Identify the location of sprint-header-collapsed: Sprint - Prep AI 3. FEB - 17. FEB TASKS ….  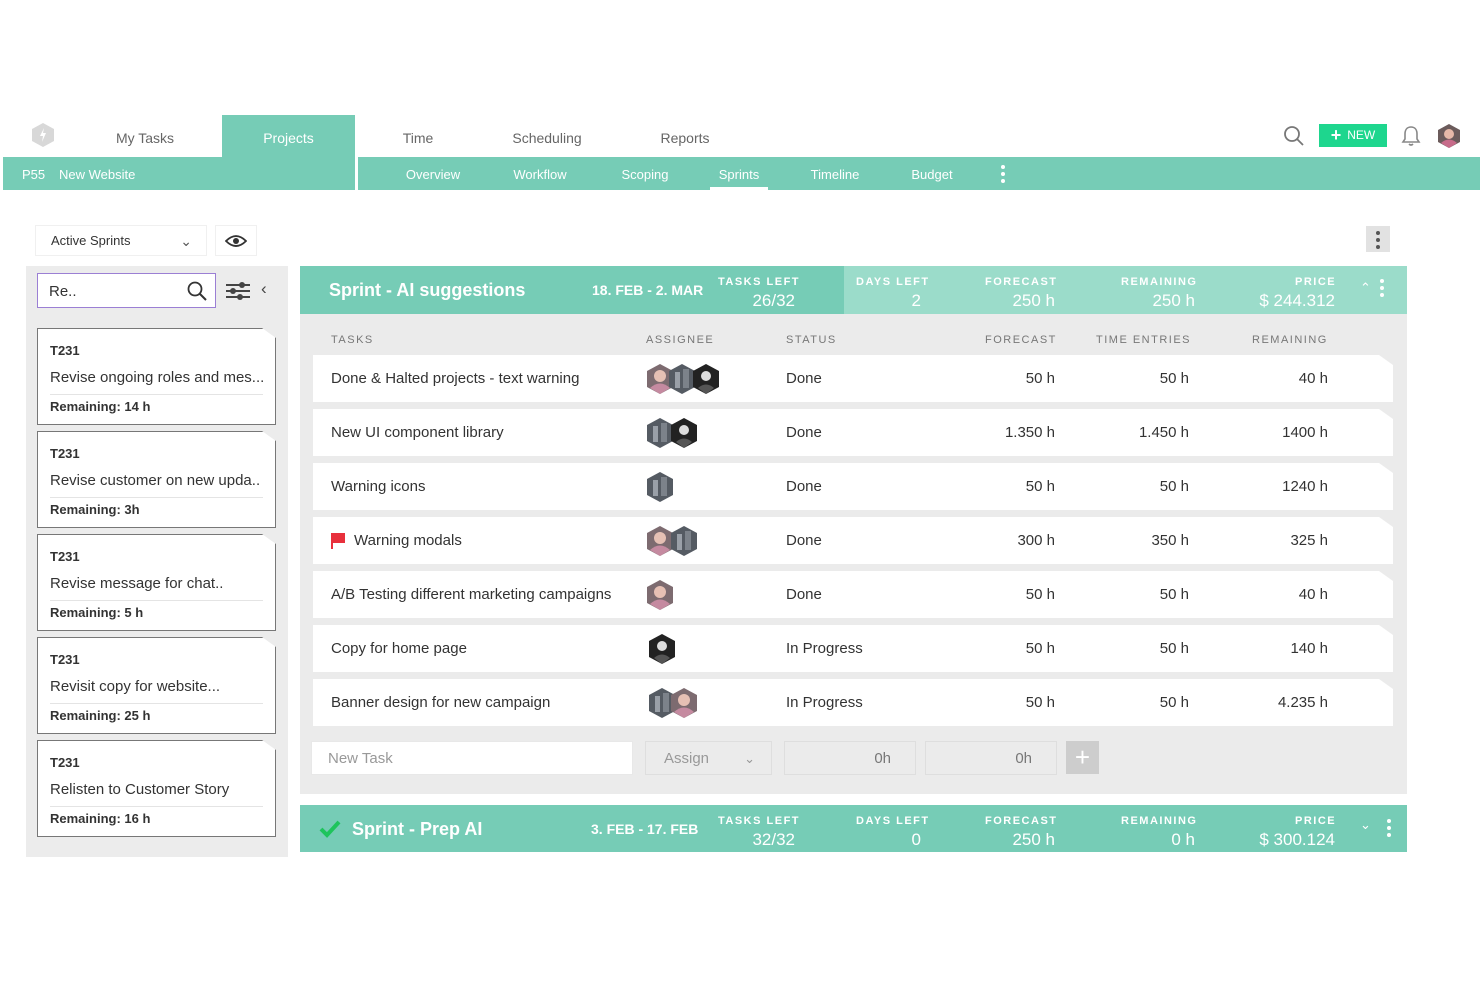
(853, 828).